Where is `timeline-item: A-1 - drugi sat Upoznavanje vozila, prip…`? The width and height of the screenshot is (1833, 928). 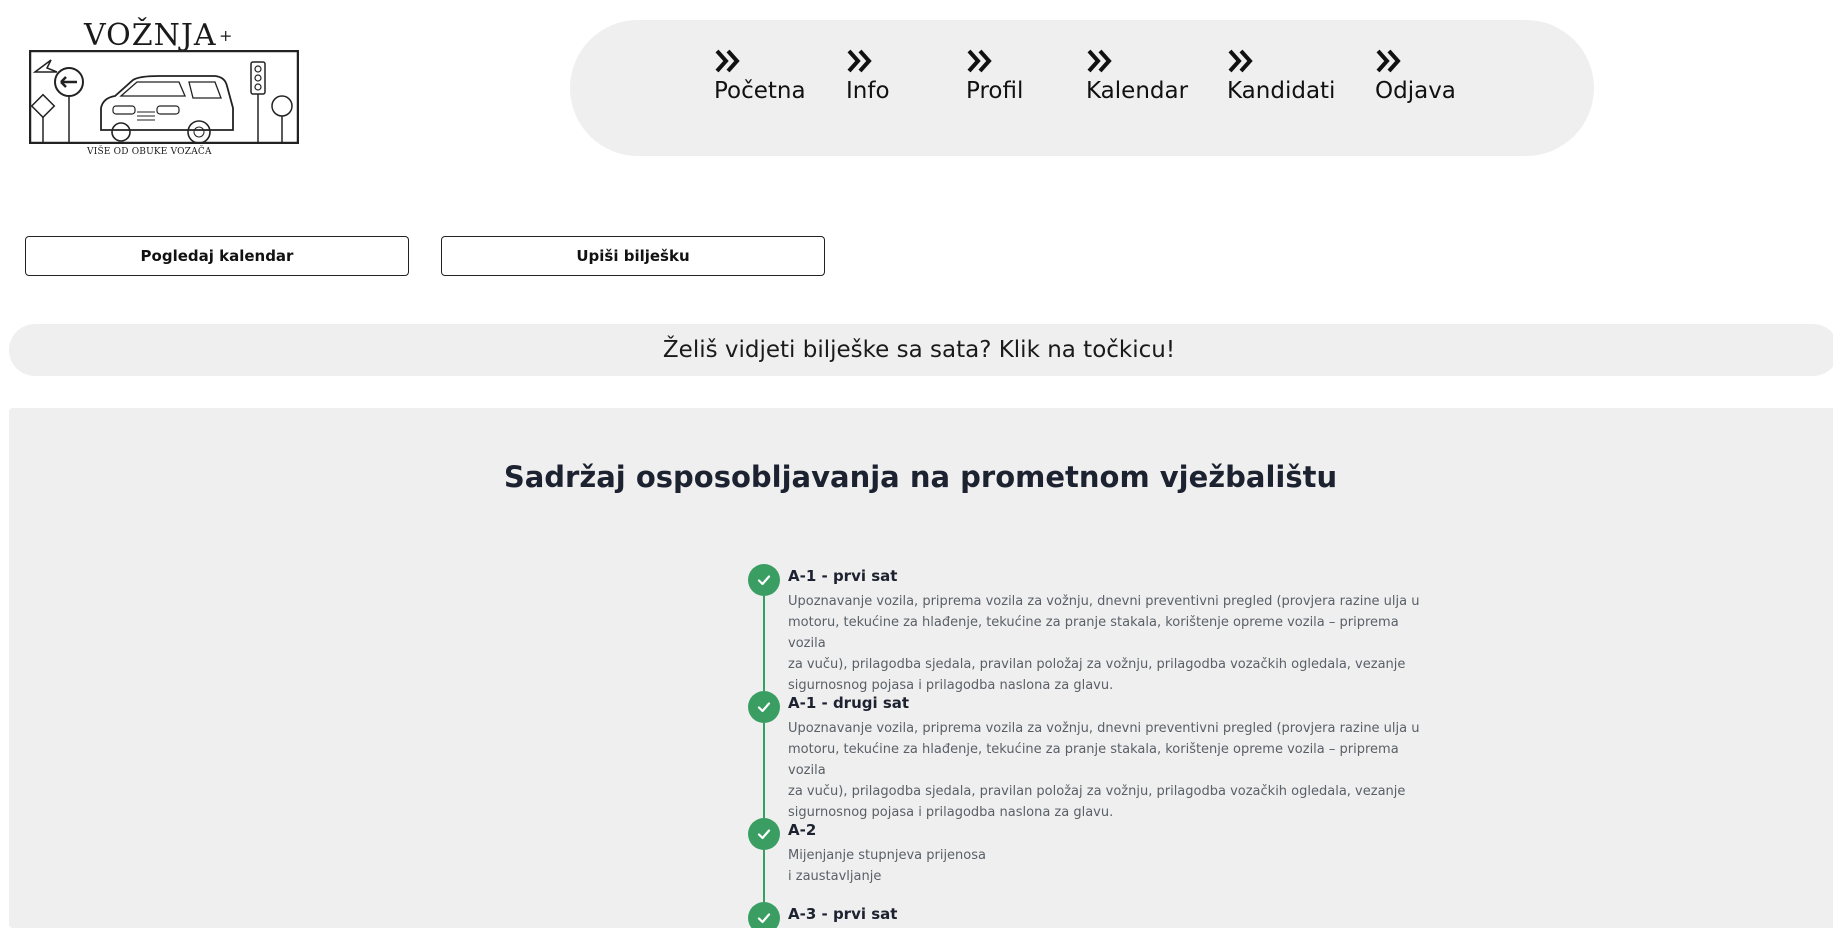
timeline-item: A-1 - drugi sat Upoznavanje vozila, prip… is located at coordinates (1088, 755).